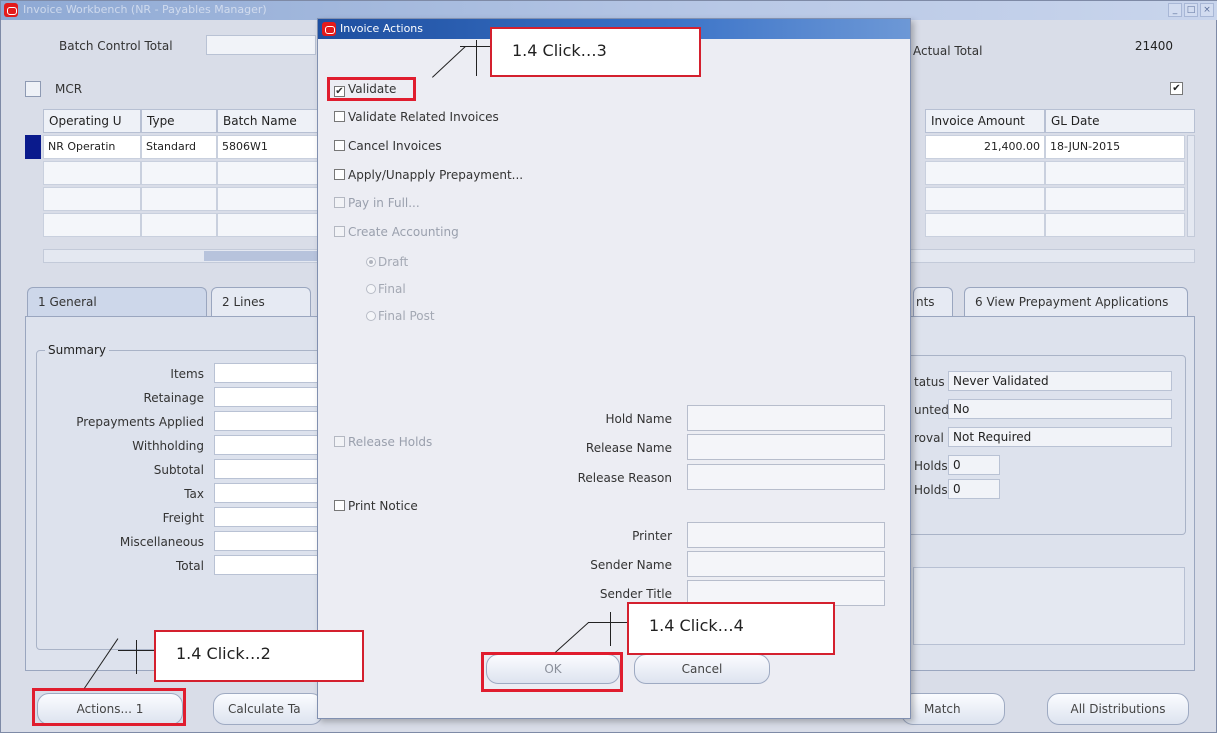 The image size is (1217, 733). I want to click on final-post-radio: Final Post, so click(400, 316).